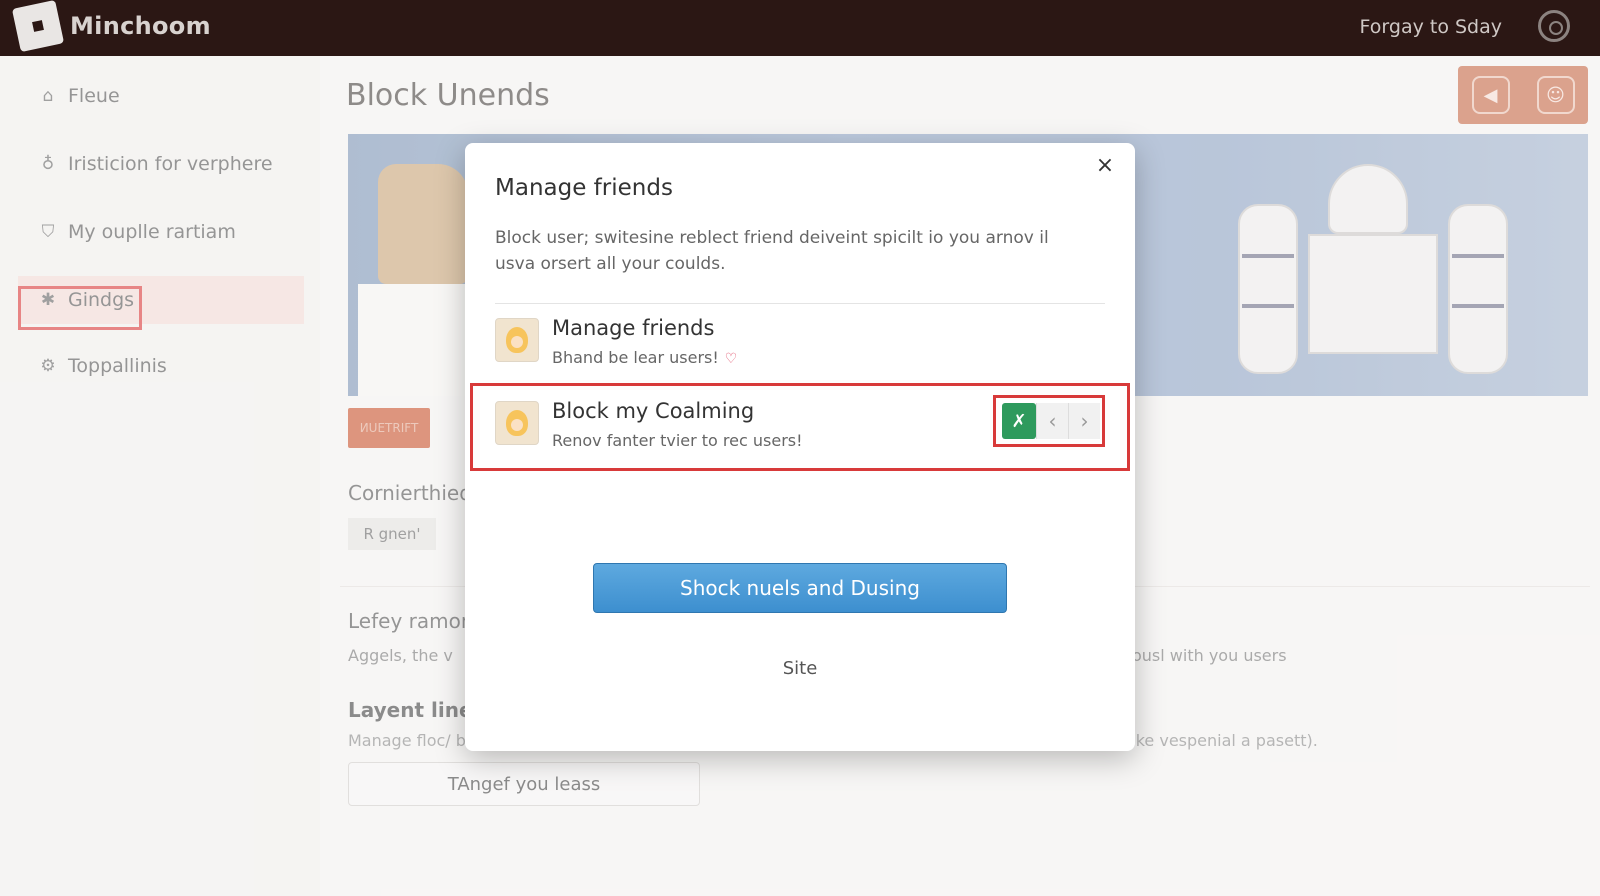 The height and width of the screenshot is (896, 1600). Describe the element at coordinates (677, 440) in the screenshot. I see `row-subtitle: Renov fanter tvier to rec users!` at that location.